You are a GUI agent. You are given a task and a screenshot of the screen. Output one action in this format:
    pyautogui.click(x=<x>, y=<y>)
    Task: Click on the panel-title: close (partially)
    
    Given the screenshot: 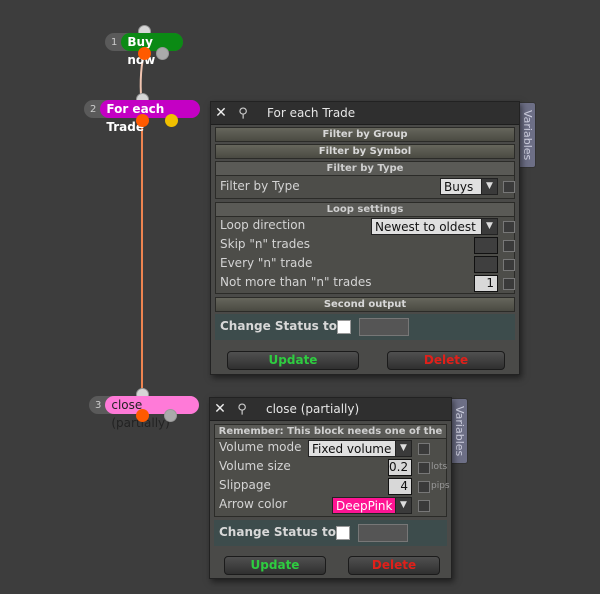 What is the action you would take?
    pyautogui.click(x=313, y=409)
    